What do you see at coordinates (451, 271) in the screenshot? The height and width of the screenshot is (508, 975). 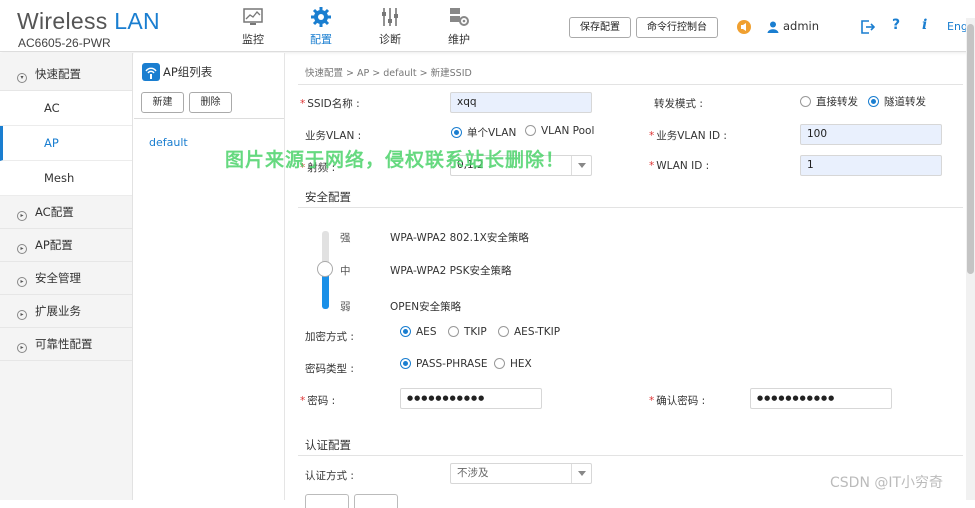 I see `policy-medium: WPA-WPA2 PSK安全策略` at bounding box center [451, 271].